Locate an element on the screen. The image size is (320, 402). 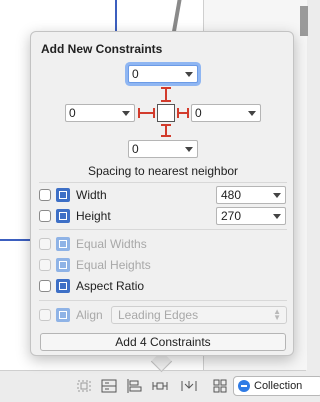
width-constraint-icon is located at coordinates (63, 195).